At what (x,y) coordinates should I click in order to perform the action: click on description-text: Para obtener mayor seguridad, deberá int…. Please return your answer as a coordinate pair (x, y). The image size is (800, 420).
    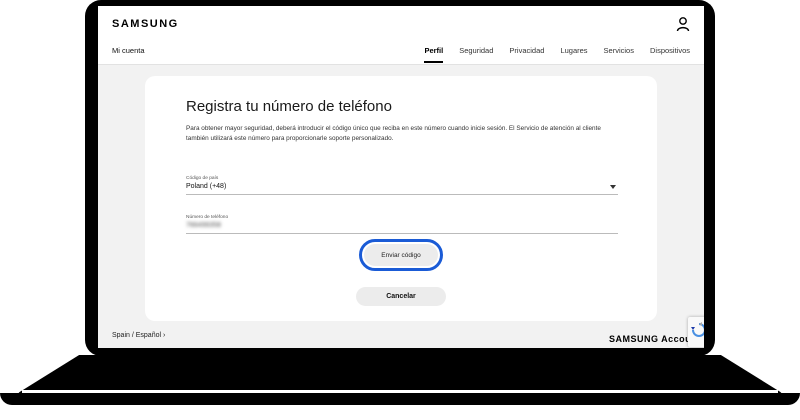
    Looking at the image, I should click on (393, 133).